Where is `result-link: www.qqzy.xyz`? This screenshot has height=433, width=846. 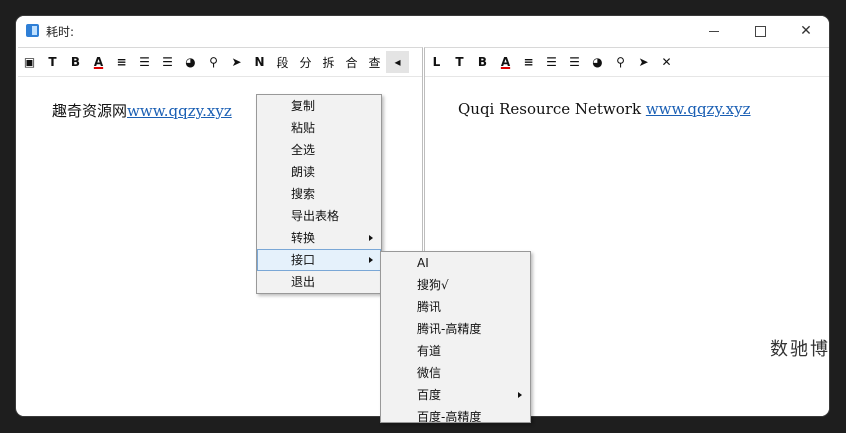 result-link: www.qqzy.xyz is located at coordinates (698, 109).